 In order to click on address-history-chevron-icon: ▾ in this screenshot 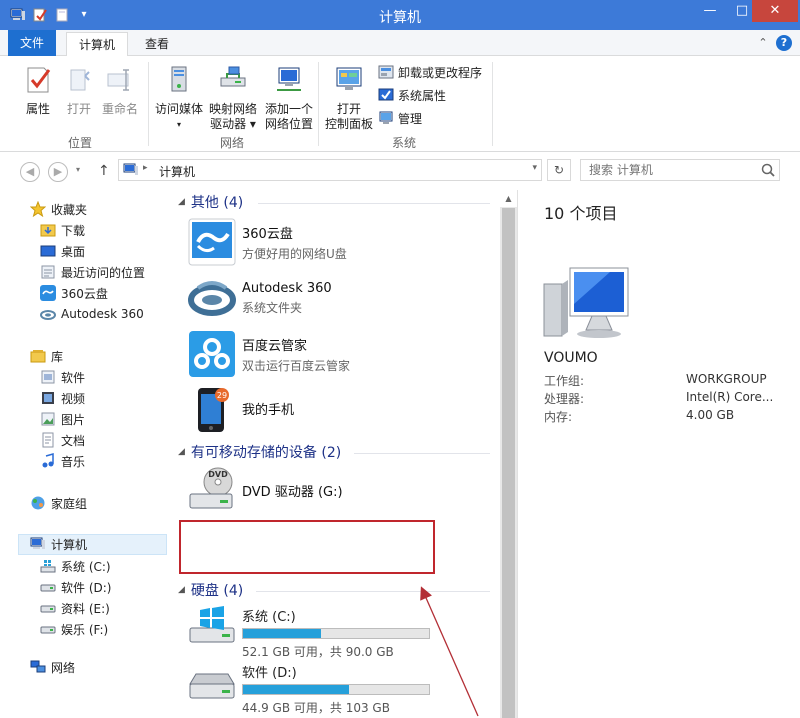, I will do `click(534, 168)`.